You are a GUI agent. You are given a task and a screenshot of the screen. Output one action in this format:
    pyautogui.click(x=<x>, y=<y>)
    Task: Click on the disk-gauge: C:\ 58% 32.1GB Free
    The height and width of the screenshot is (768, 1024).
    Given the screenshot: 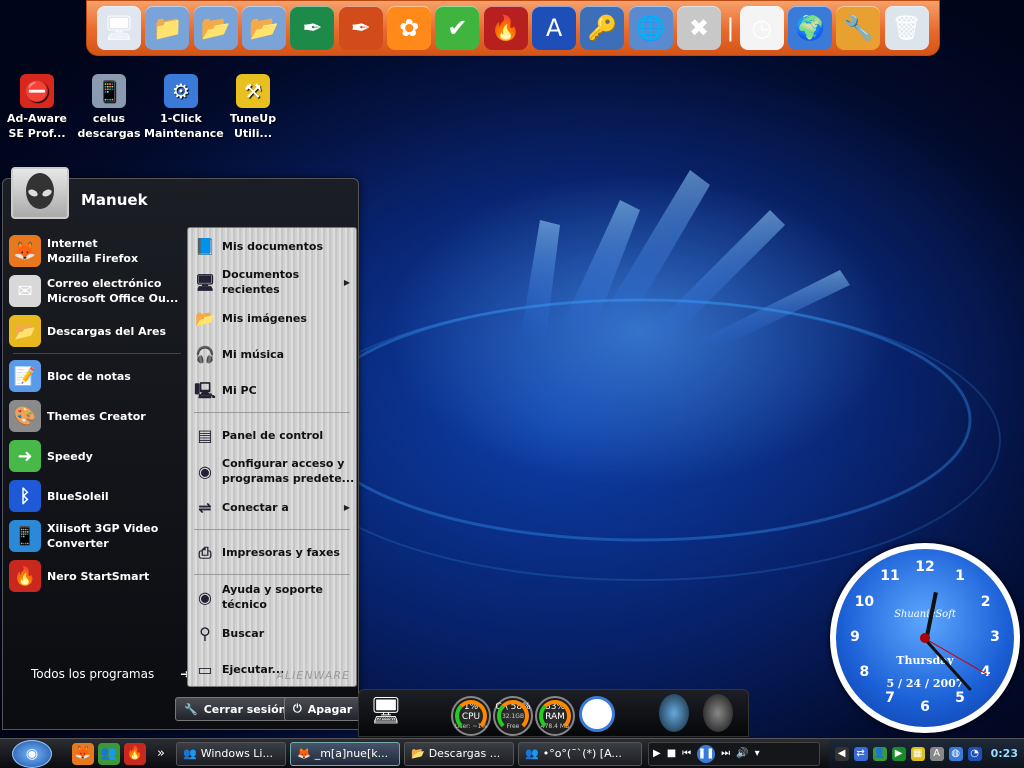 What is the action you would take?
    pyautogui.click(x=513, y=716)
    